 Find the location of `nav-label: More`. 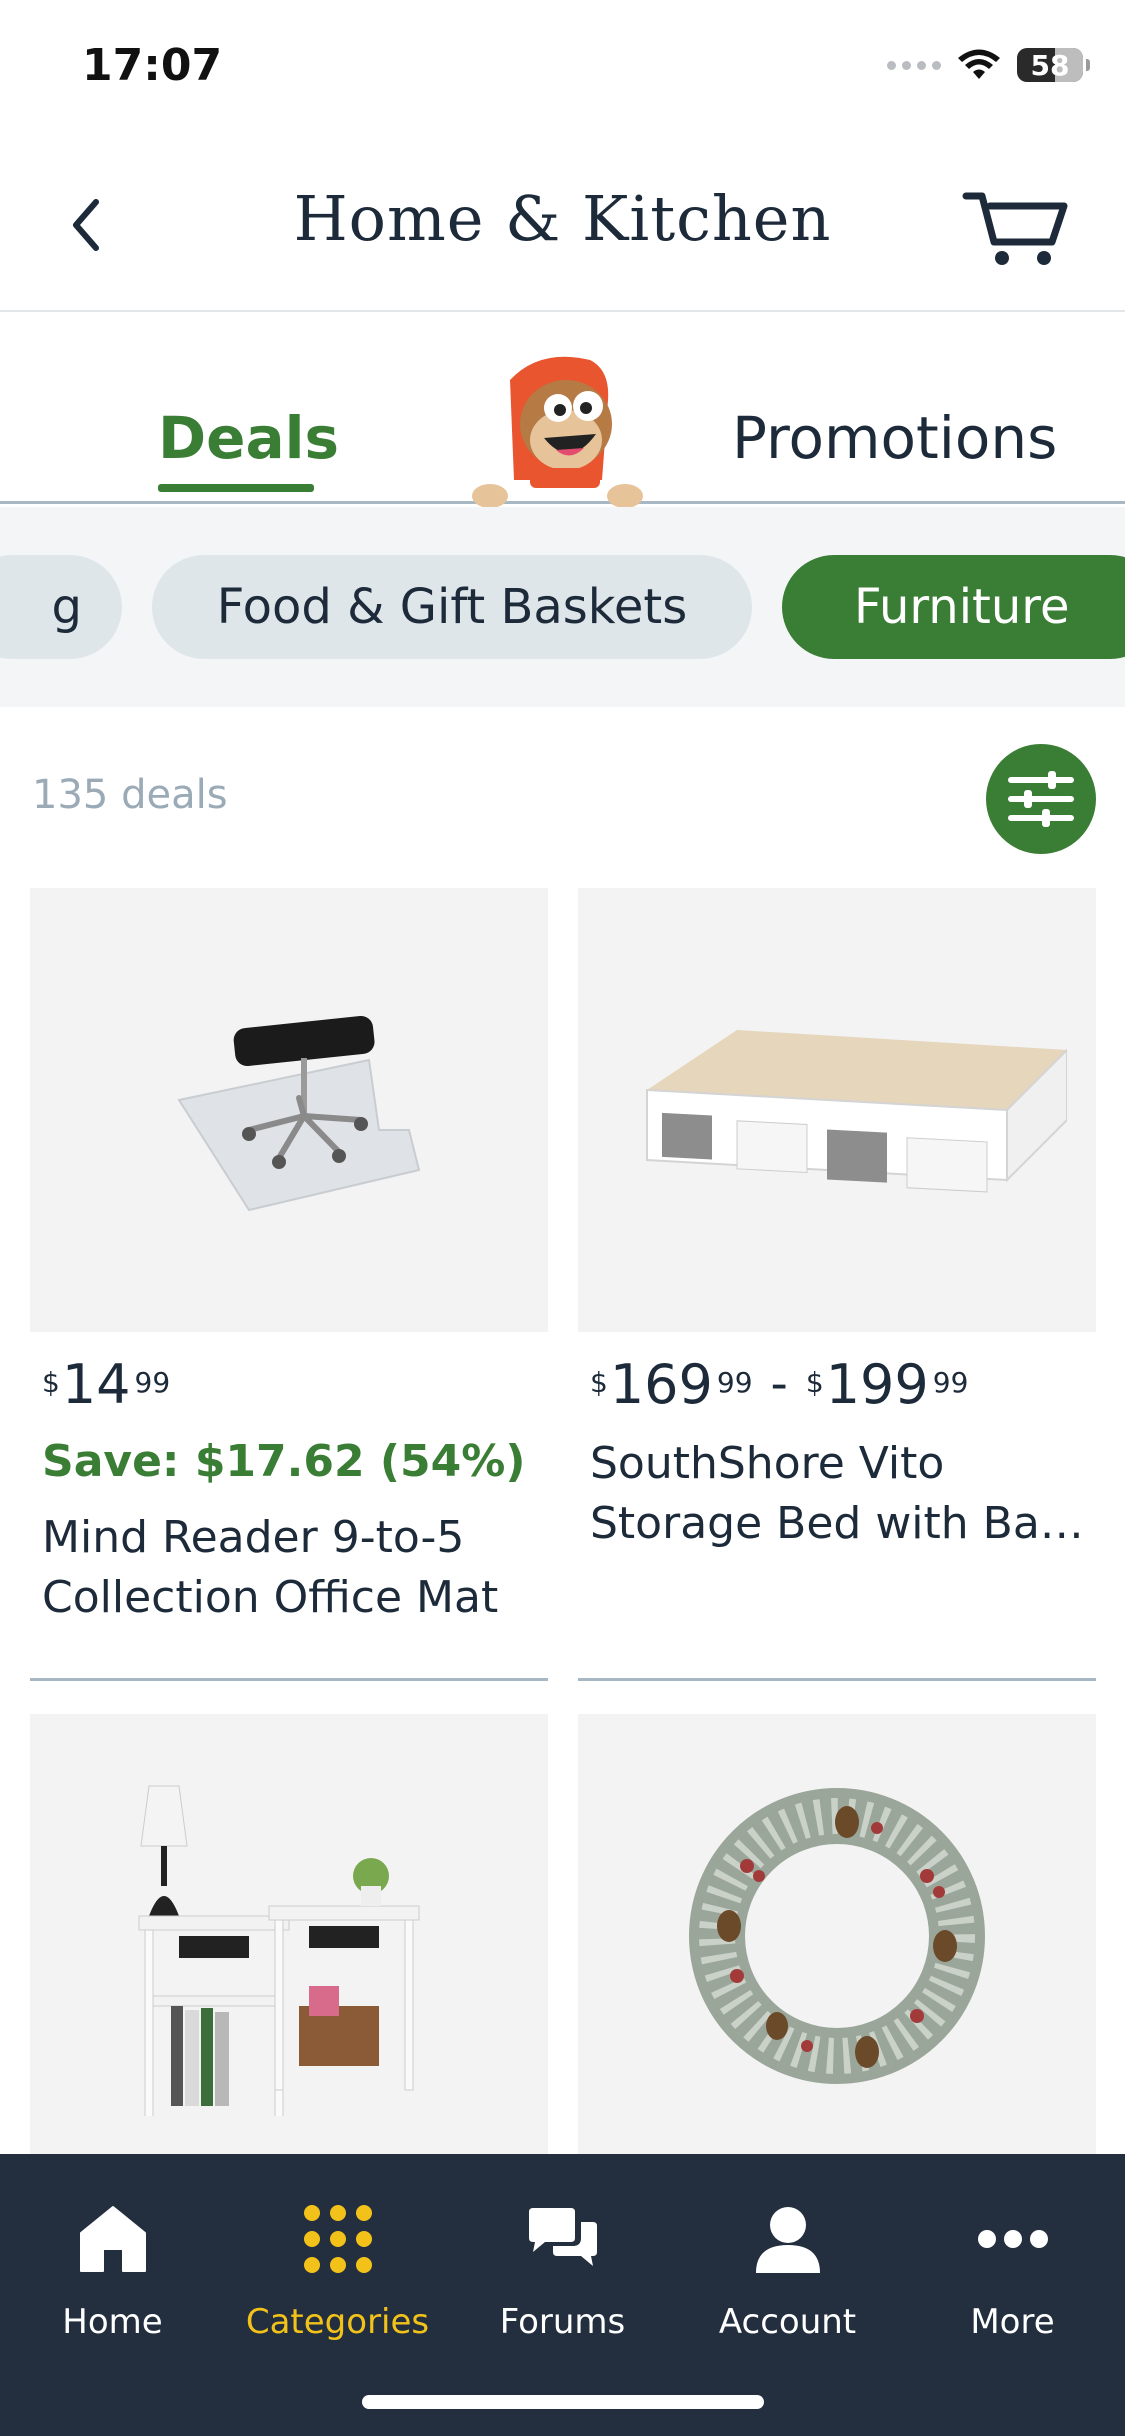

nav-label: More is located at coordinates (1012, 2322).